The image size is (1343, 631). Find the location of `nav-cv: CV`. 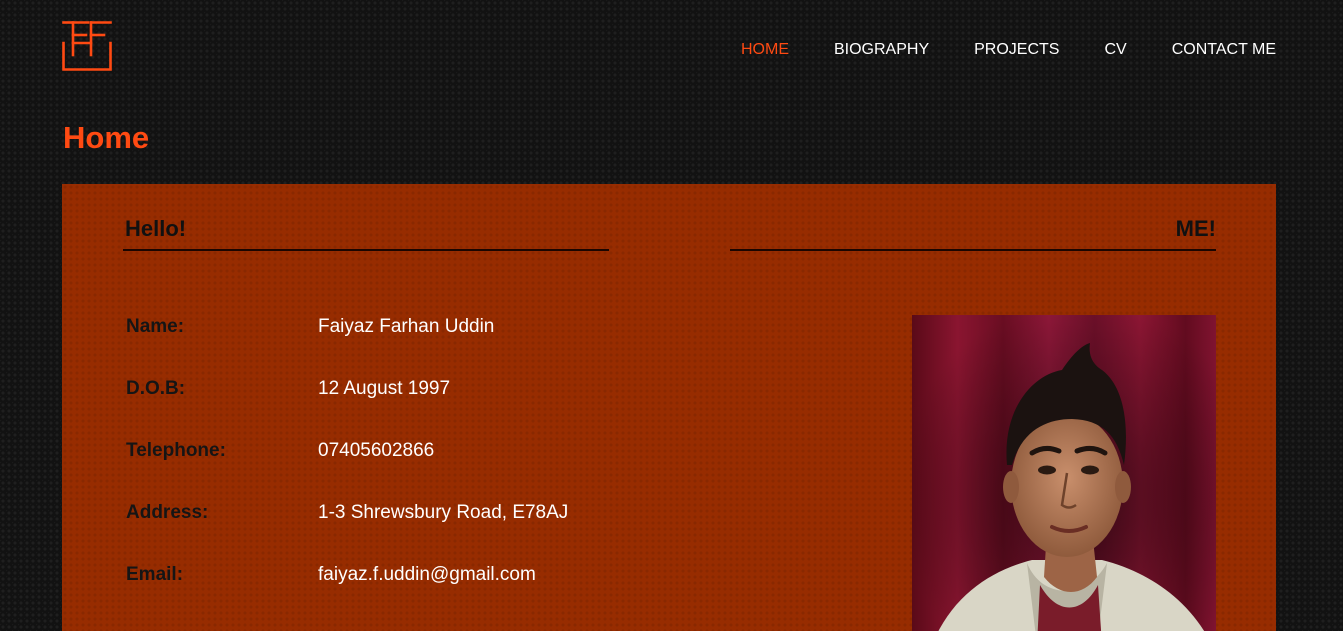

nav-cv: CV is located at coordinates (1115, 50).